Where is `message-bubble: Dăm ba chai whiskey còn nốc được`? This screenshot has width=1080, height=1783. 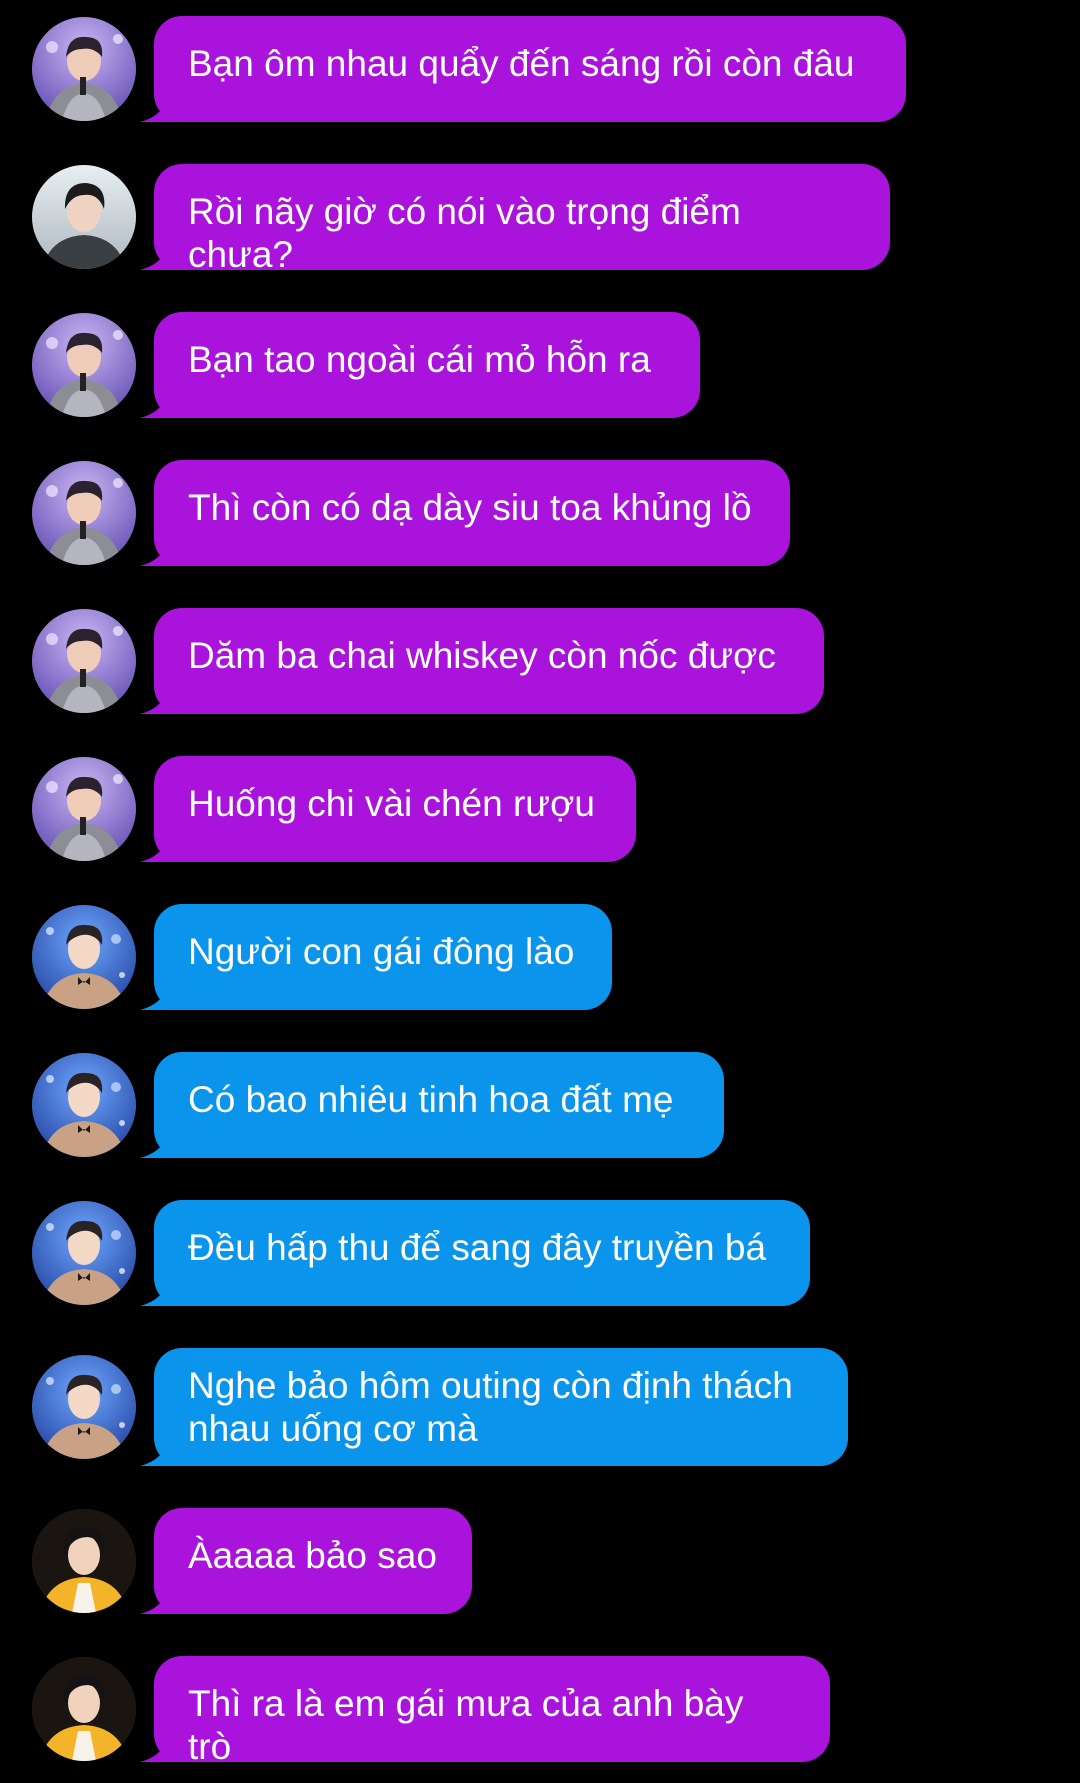
message-bubble: Dăm ba chai whiskey còn nốc được is located at coordinates (489, 661).